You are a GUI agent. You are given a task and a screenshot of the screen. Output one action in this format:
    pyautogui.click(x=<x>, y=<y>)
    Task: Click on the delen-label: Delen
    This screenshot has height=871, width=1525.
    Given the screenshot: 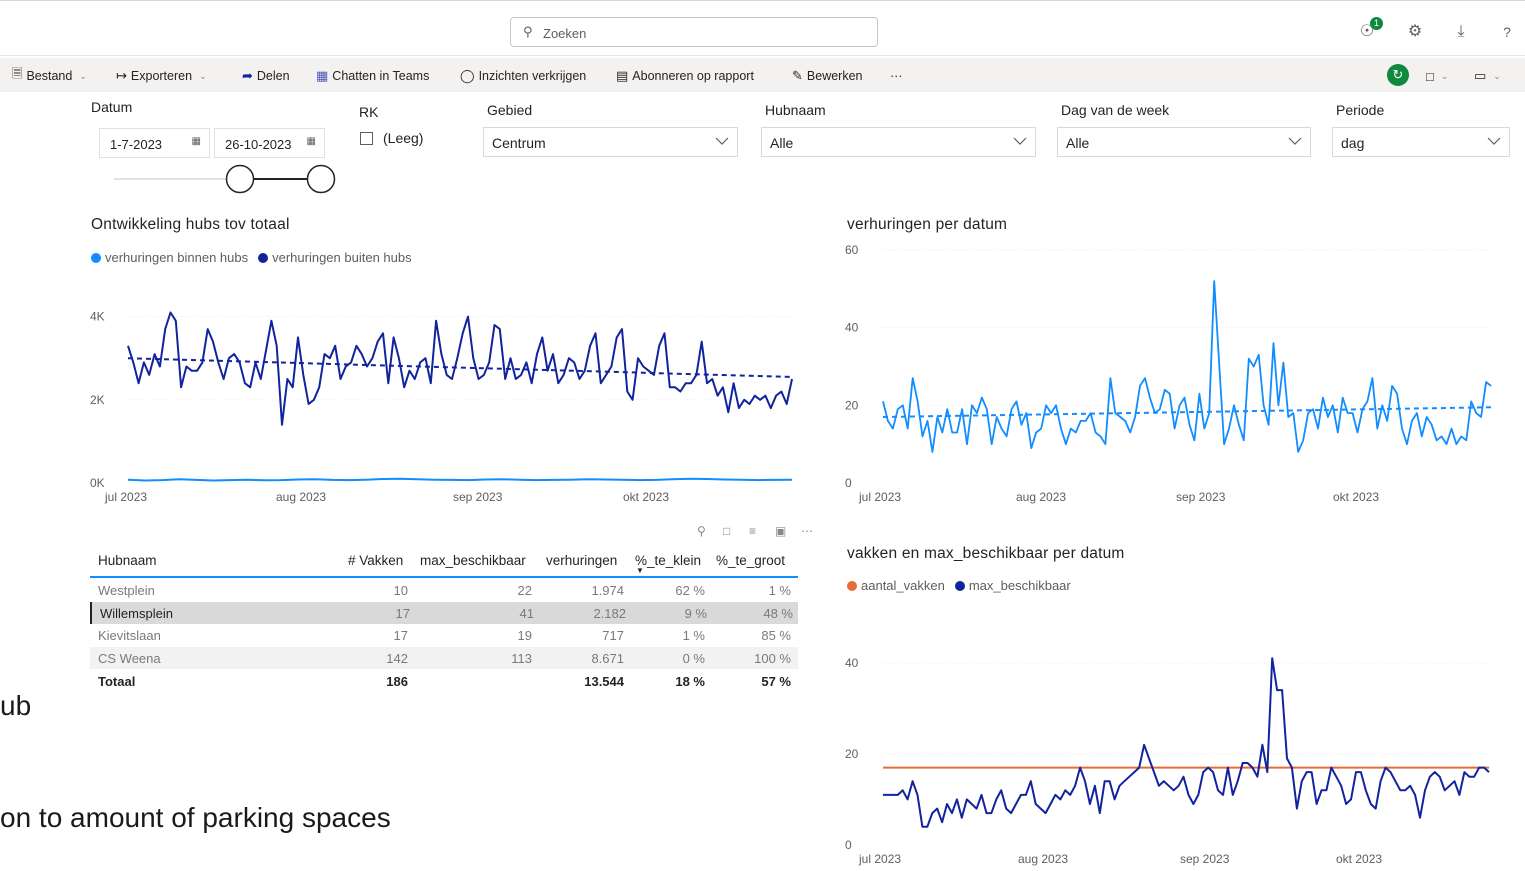 What is the action you would take?
    pyautogui.click(x=273, y=76)
    